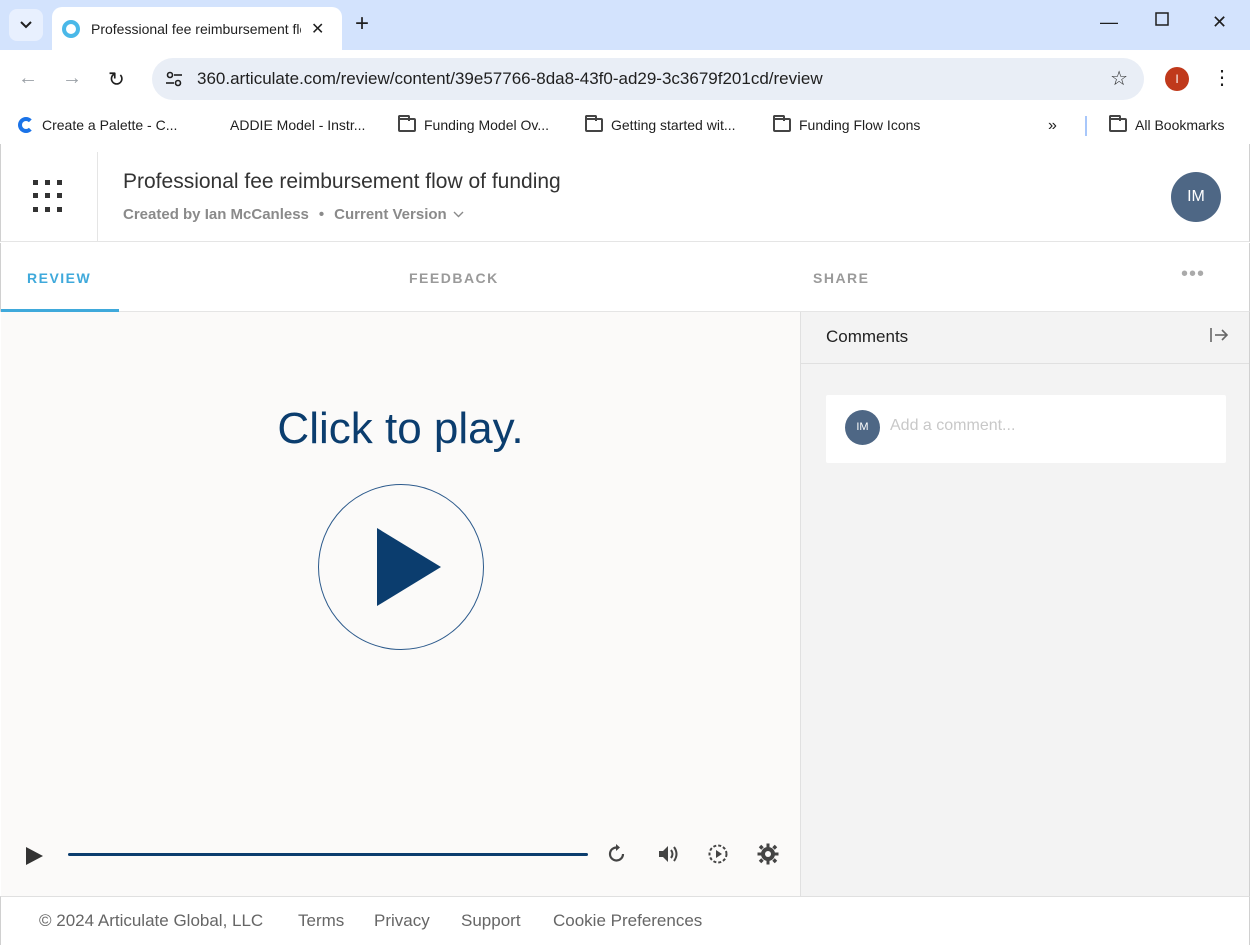 This screenshot has height=945, width=1250. Describe the element at coordinates (1162, 20) in the screenshot. I see `maximize-icon` at that location.